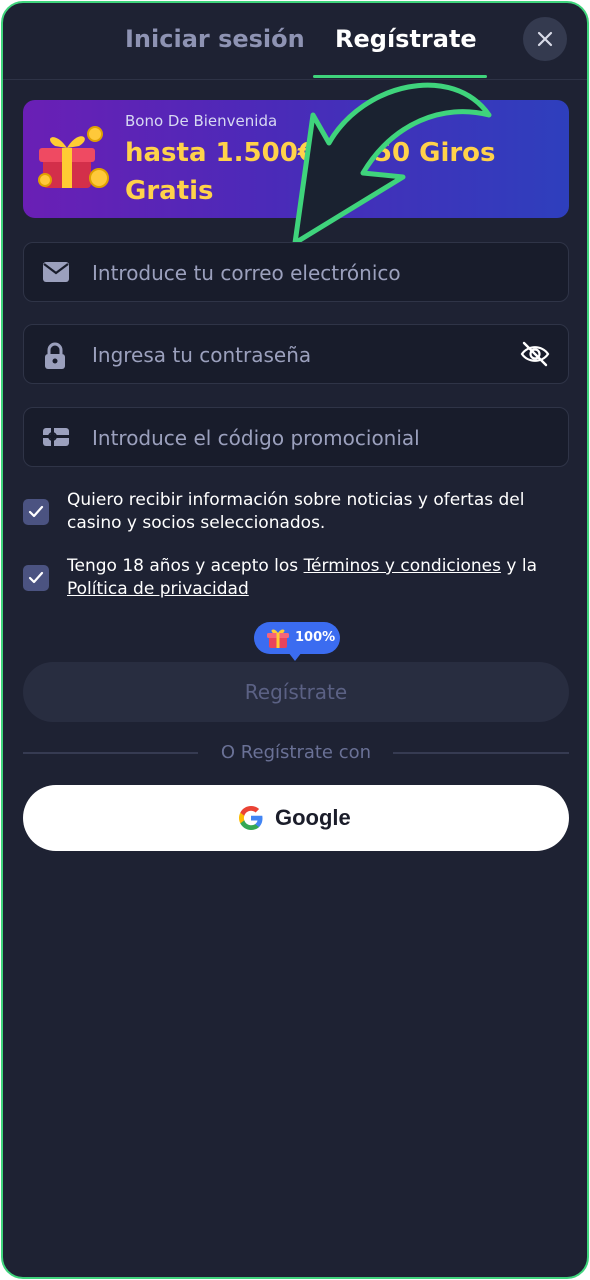 The image size is (590, 1280). Describe the element at coordinates (481, 753) in the screenshot. I see `divider-line-right` at that location.